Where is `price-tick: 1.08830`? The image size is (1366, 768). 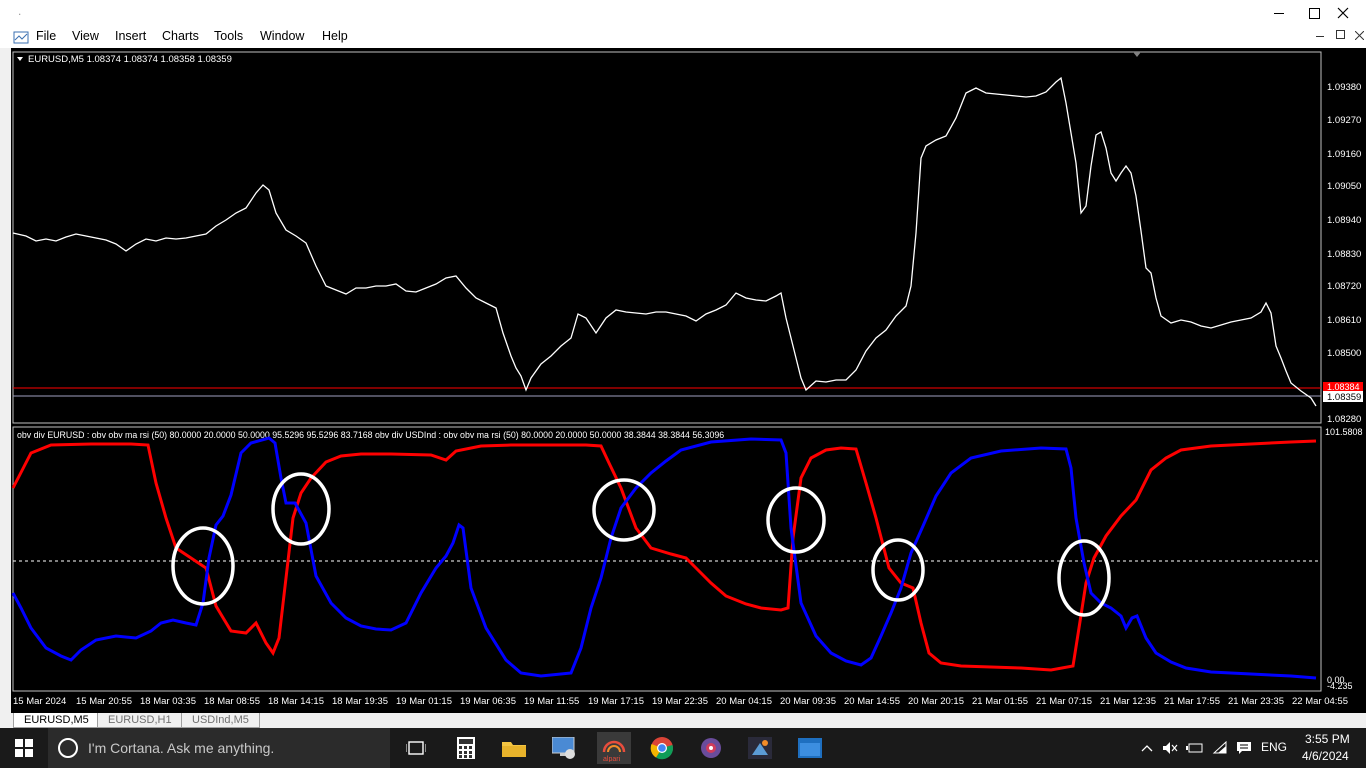
price-tick: 1.08830 is located at coordinates (1344, 254).